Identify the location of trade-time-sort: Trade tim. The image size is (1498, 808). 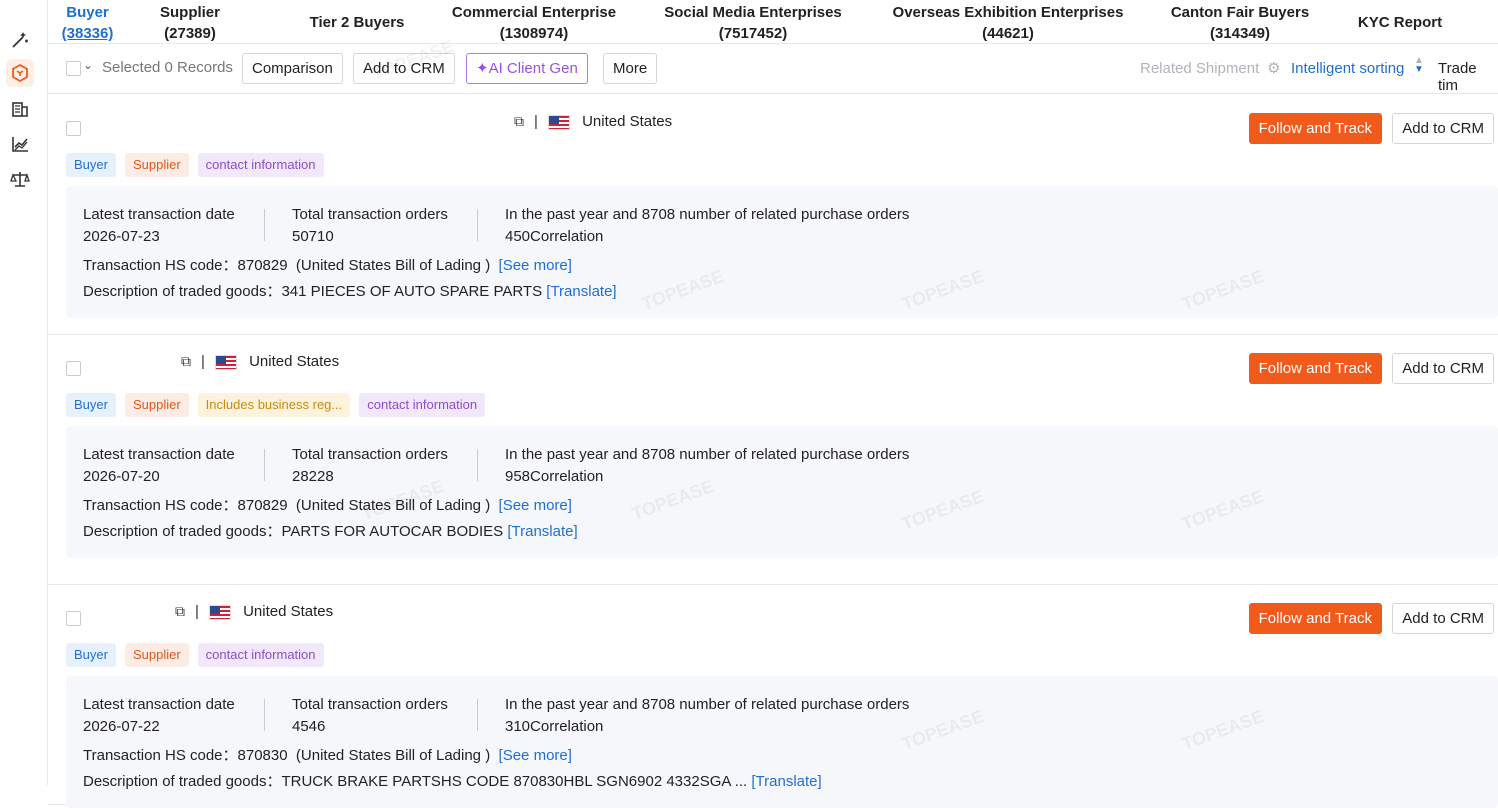
(1468, 77).